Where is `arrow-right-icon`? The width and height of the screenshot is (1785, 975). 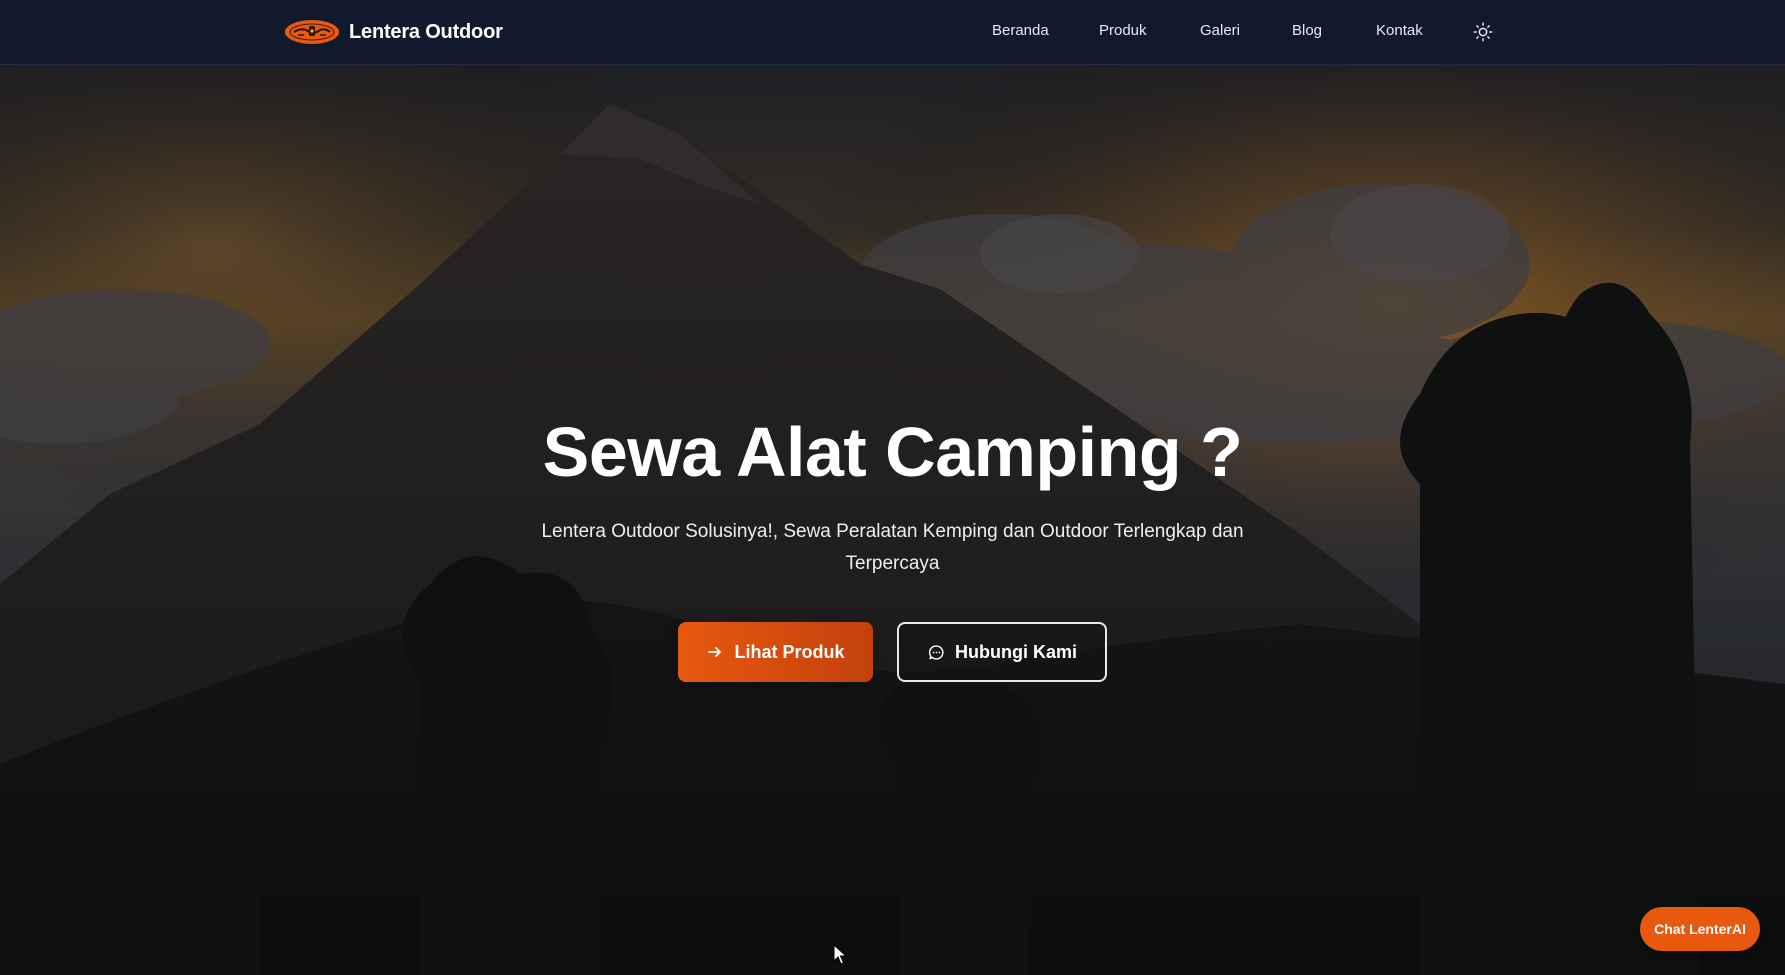
arrow-right-icon is located at coordinates (715, 652).